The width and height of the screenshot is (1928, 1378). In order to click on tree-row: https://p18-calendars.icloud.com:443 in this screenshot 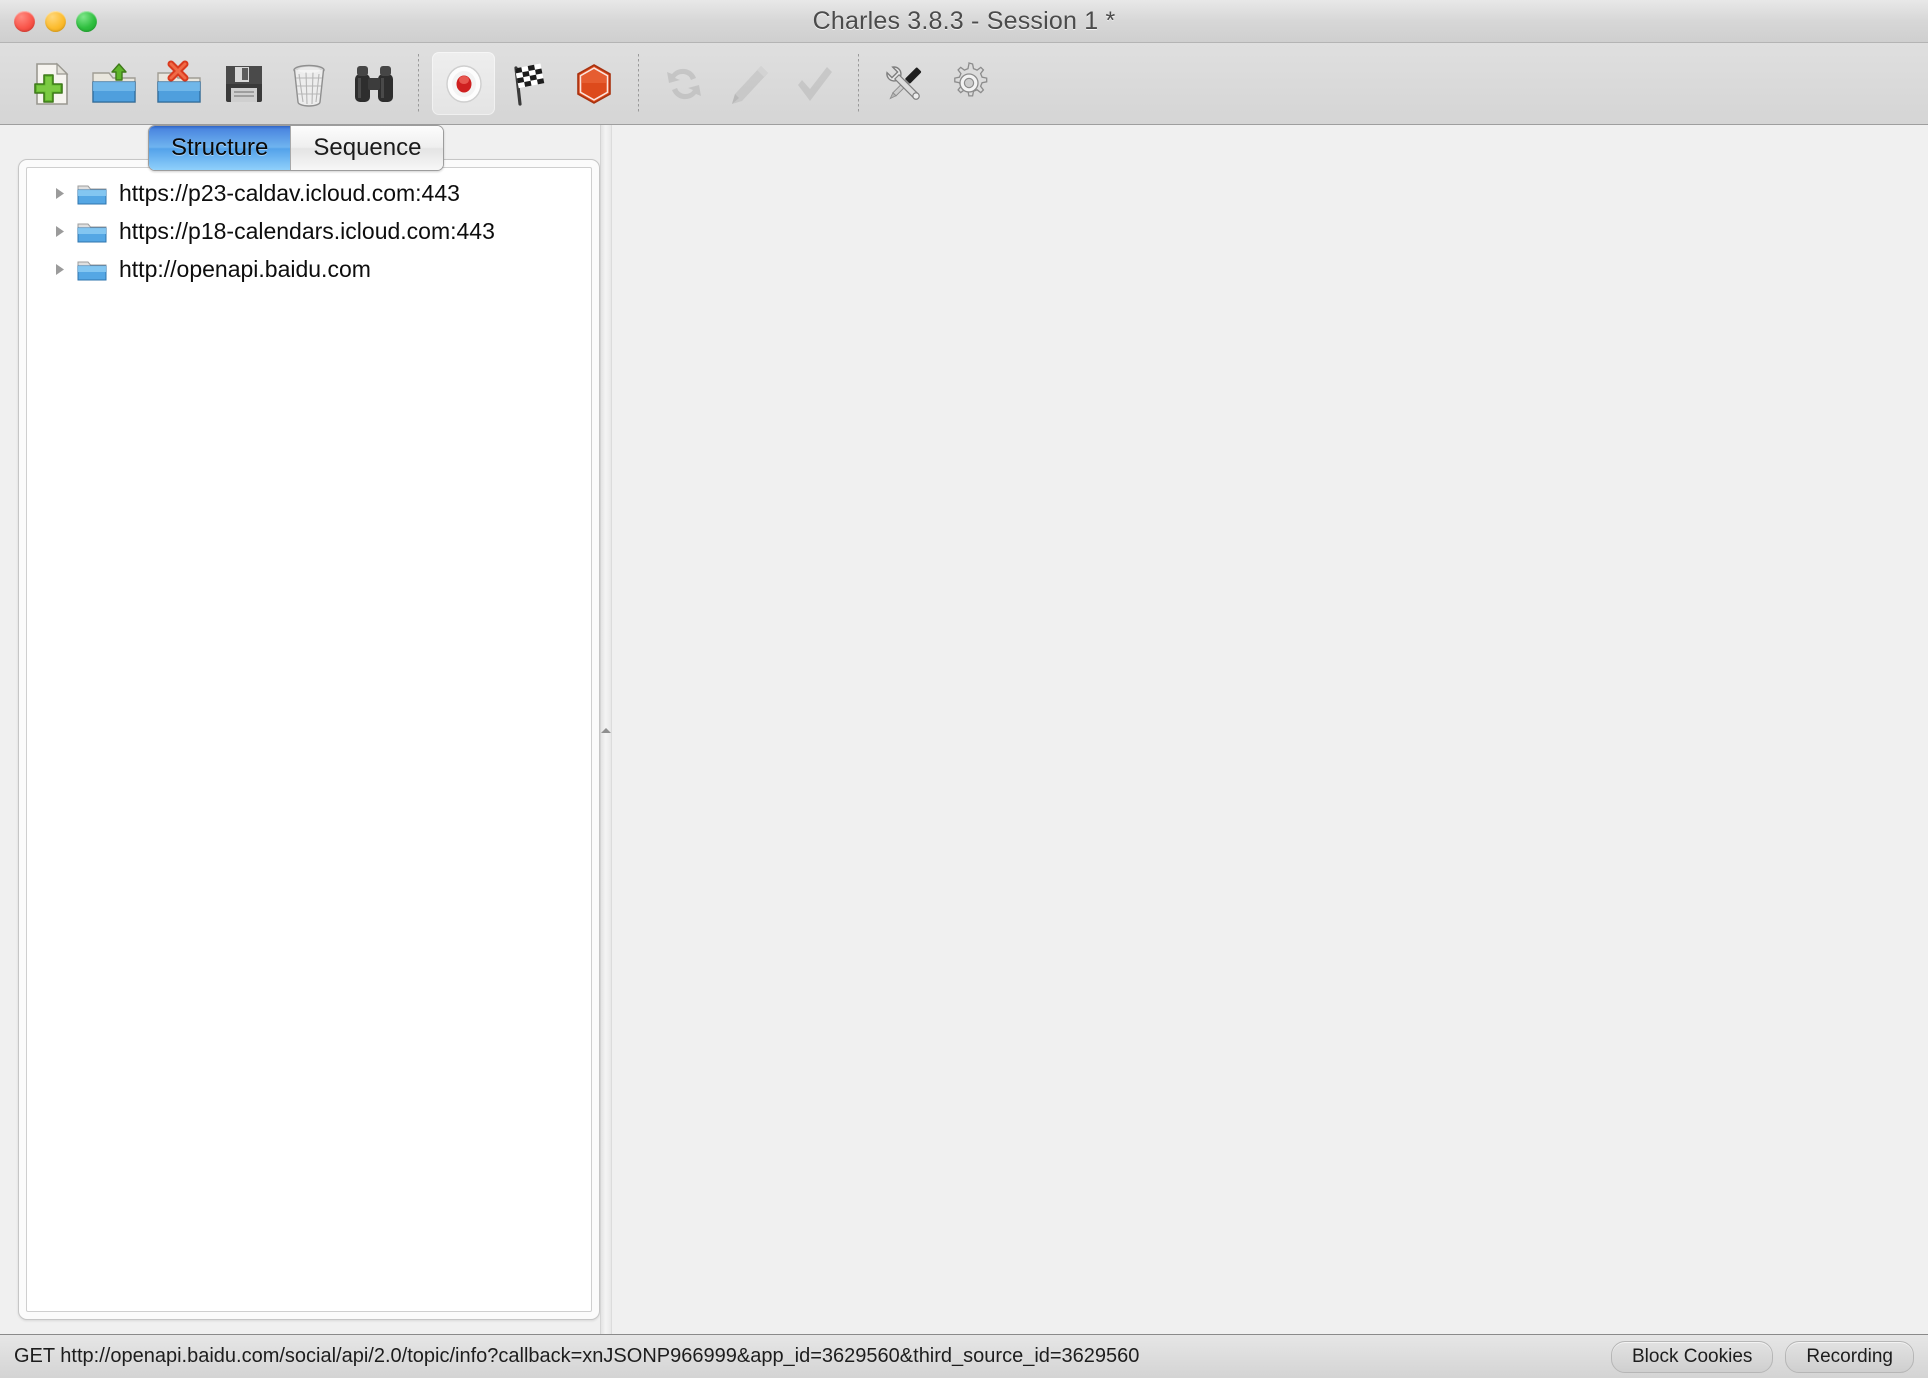, I will do `click(309, 231)`.